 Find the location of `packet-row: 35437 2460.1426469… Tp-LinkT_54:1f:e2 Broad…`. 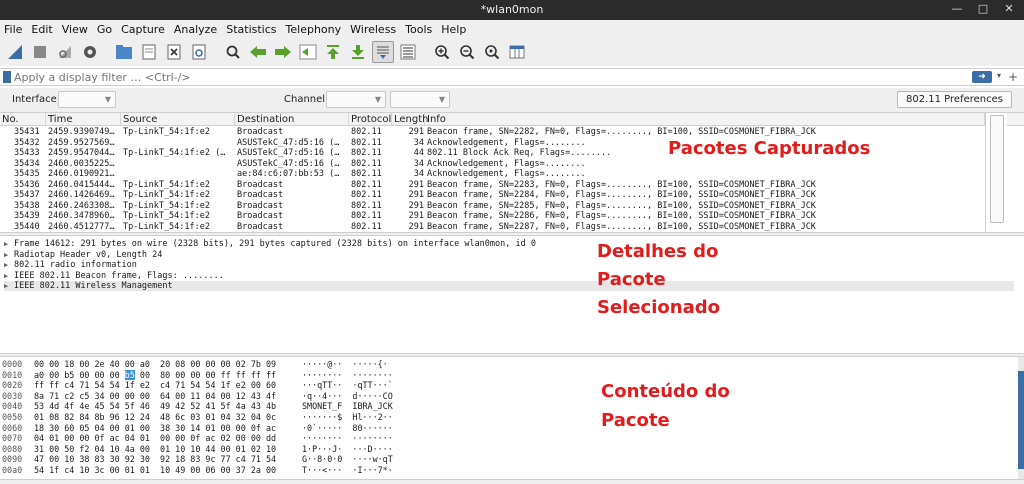

packet-row: 35437 2460.1426469… Tp-LinkT_54:1f:e2 Broad… is located at coordinates (512, 195).